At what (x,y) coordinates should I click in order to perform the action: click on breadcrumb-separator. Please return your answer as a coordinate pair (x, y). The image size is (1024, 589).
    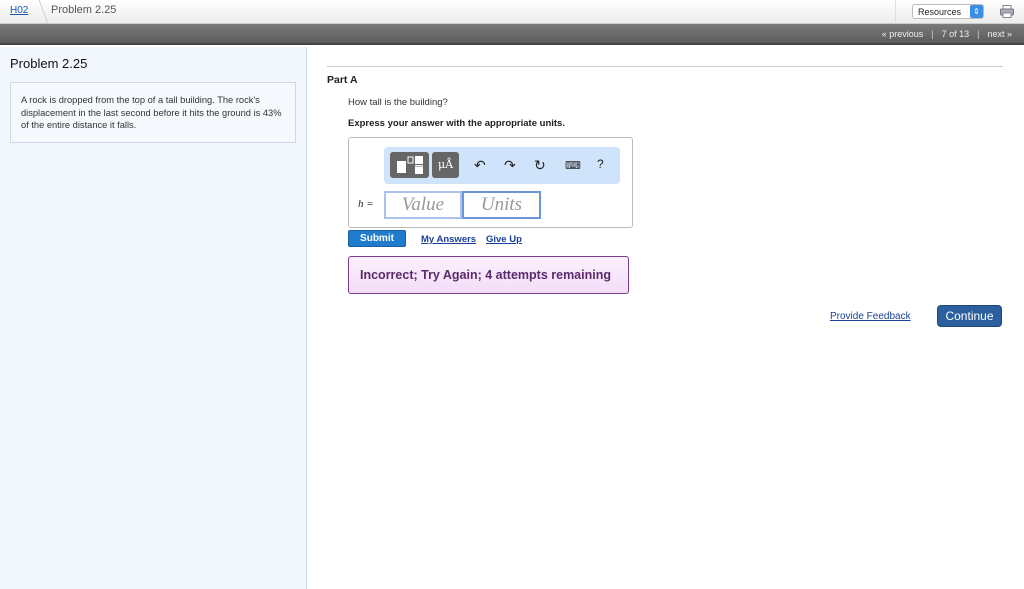
    Looking at the image, I should click on (39, 12).